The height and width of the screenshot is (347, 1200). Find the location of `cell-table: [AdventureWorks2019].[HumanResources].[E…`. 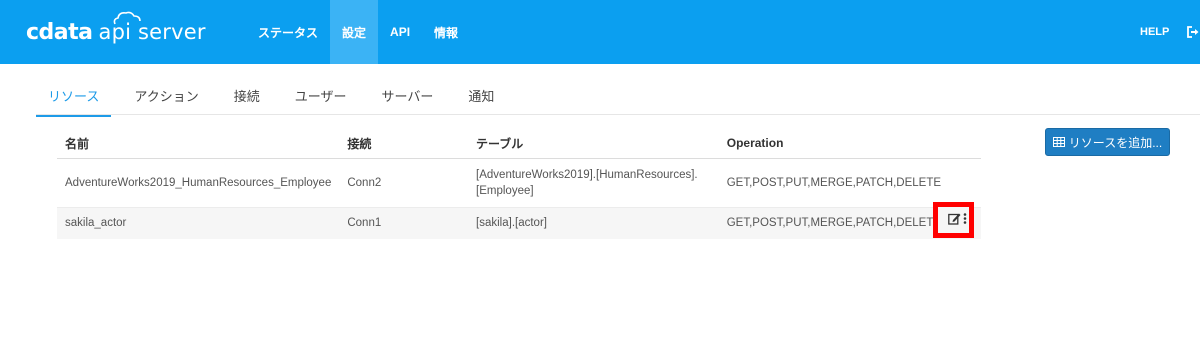

cell-table: [AdventureWorks2019].[HumanResources].[E… is located at coordinates (593, 183).